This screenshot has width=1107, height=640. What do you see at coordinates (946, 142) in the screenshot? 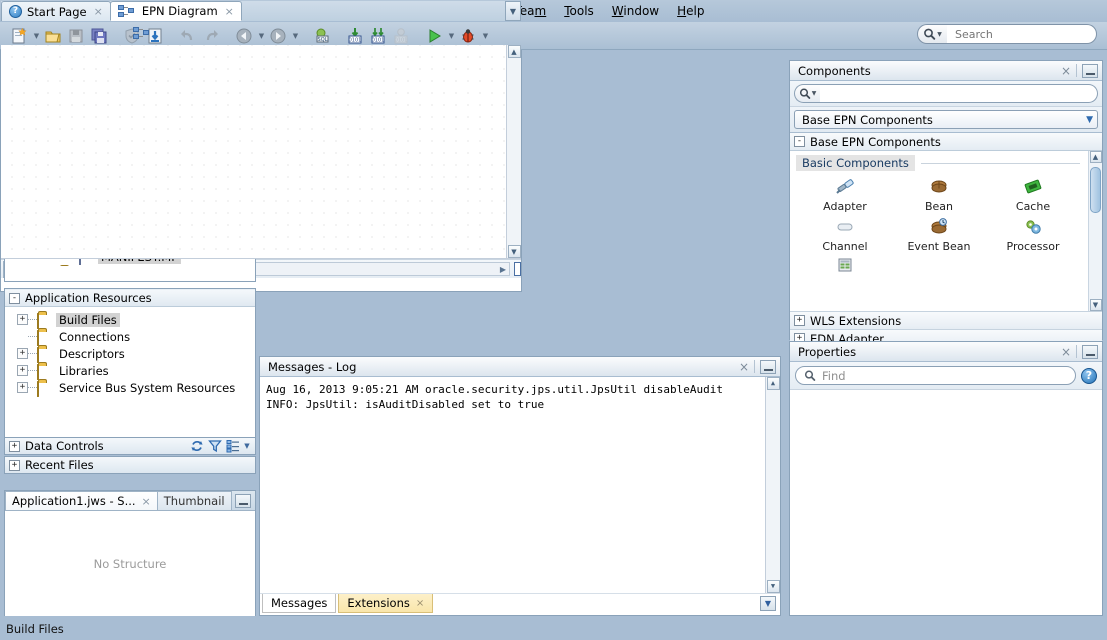
I see `components-group-header: - Base EPN Components` at bounding box center [946, 142].